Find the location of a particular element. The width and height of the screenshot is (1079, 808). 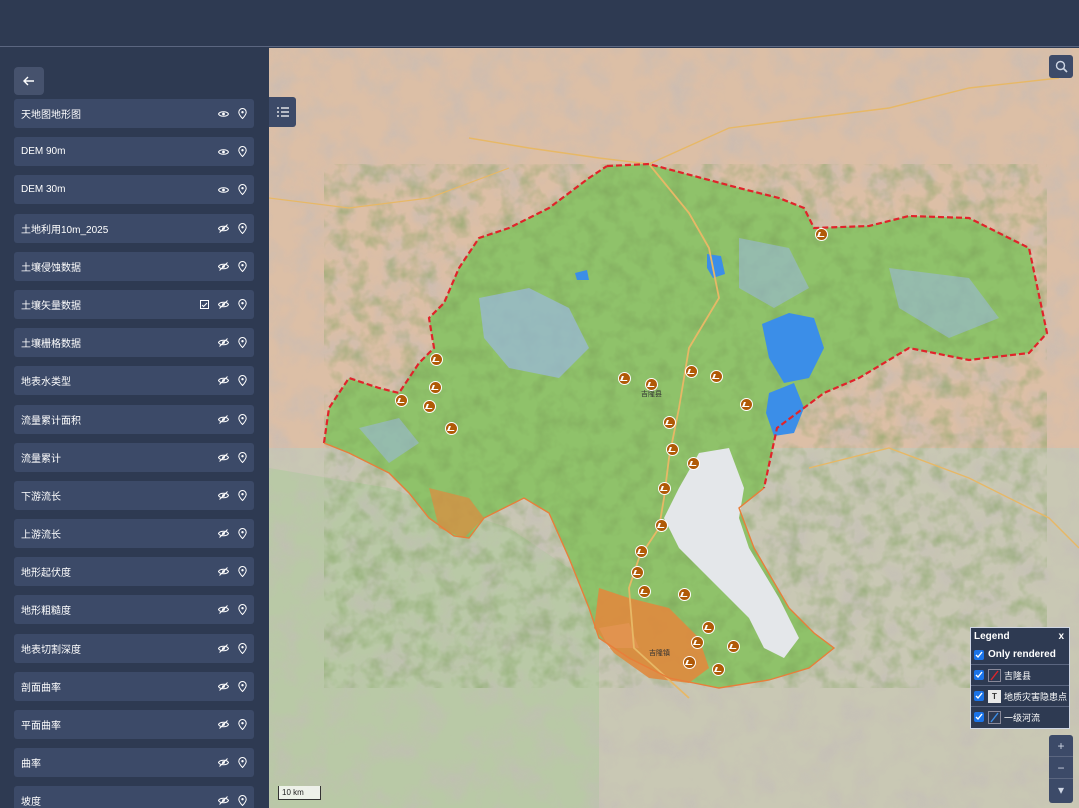

layer-item: 流量累计 is located at coordinates (134, 457).